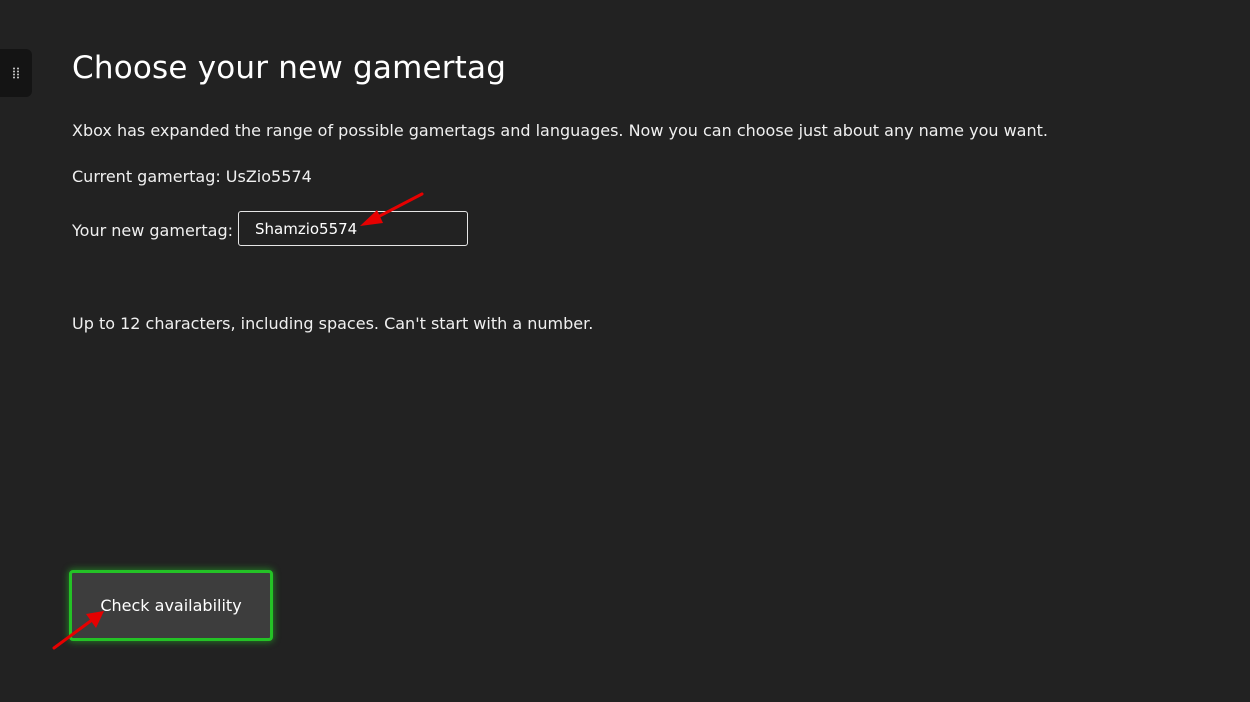  I want to click on current-gamertag-value: UsZio5574, so click(268, 176).